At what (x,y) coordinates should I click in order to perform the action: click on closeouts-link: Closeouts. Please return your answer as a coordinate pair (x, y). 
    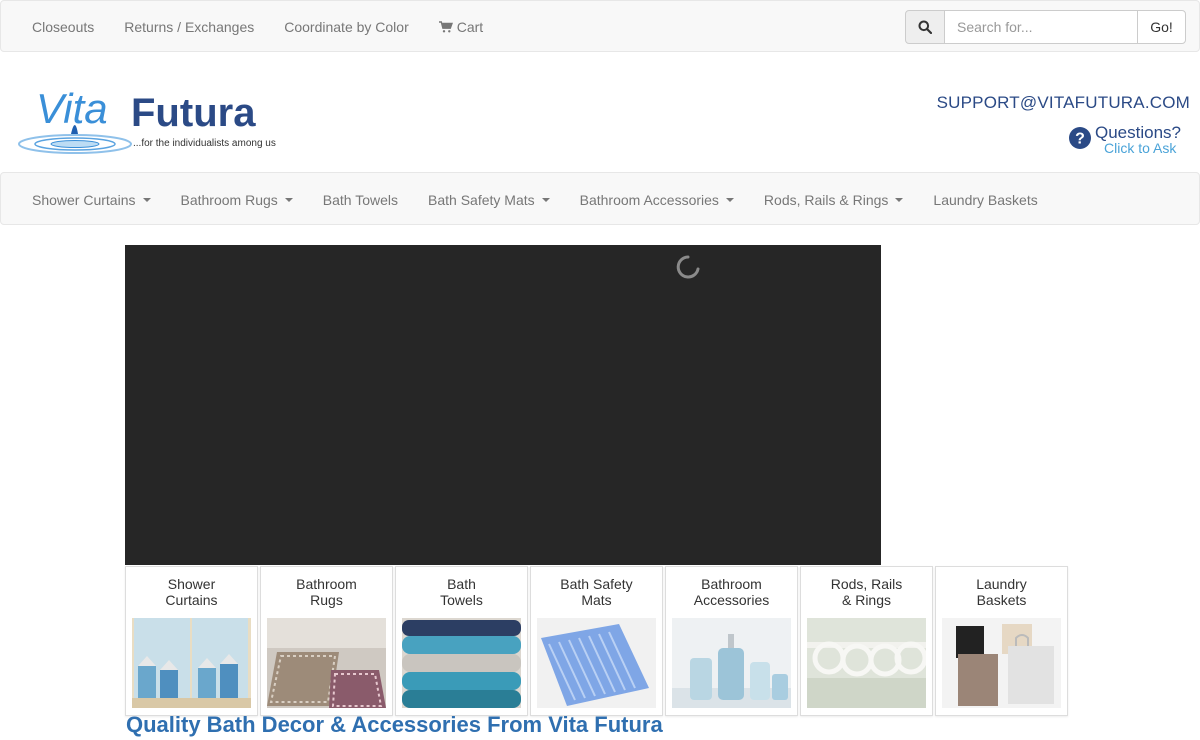
    Looking at the image, I should click on (63, 27).